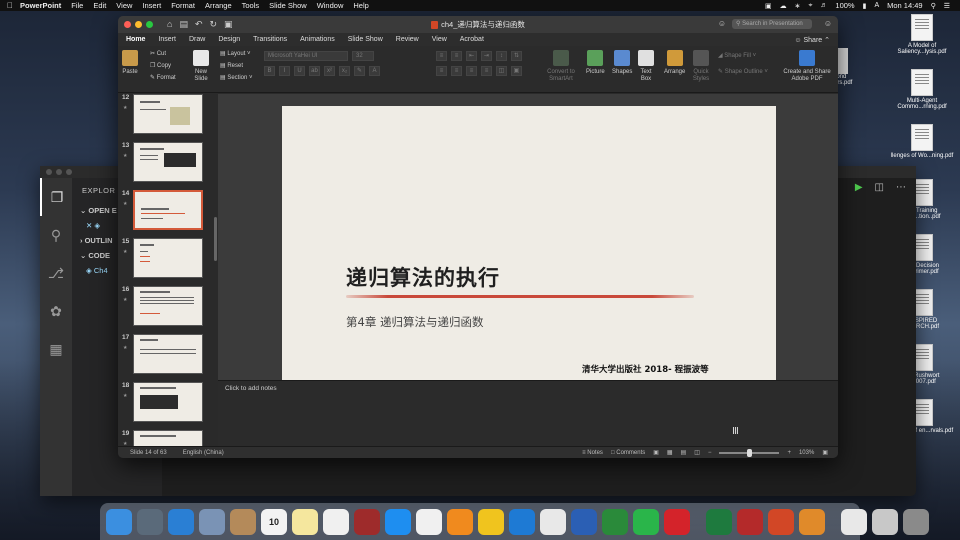  I want to click on slide-thumbnail-14: 14 ★, so click(168, 212).